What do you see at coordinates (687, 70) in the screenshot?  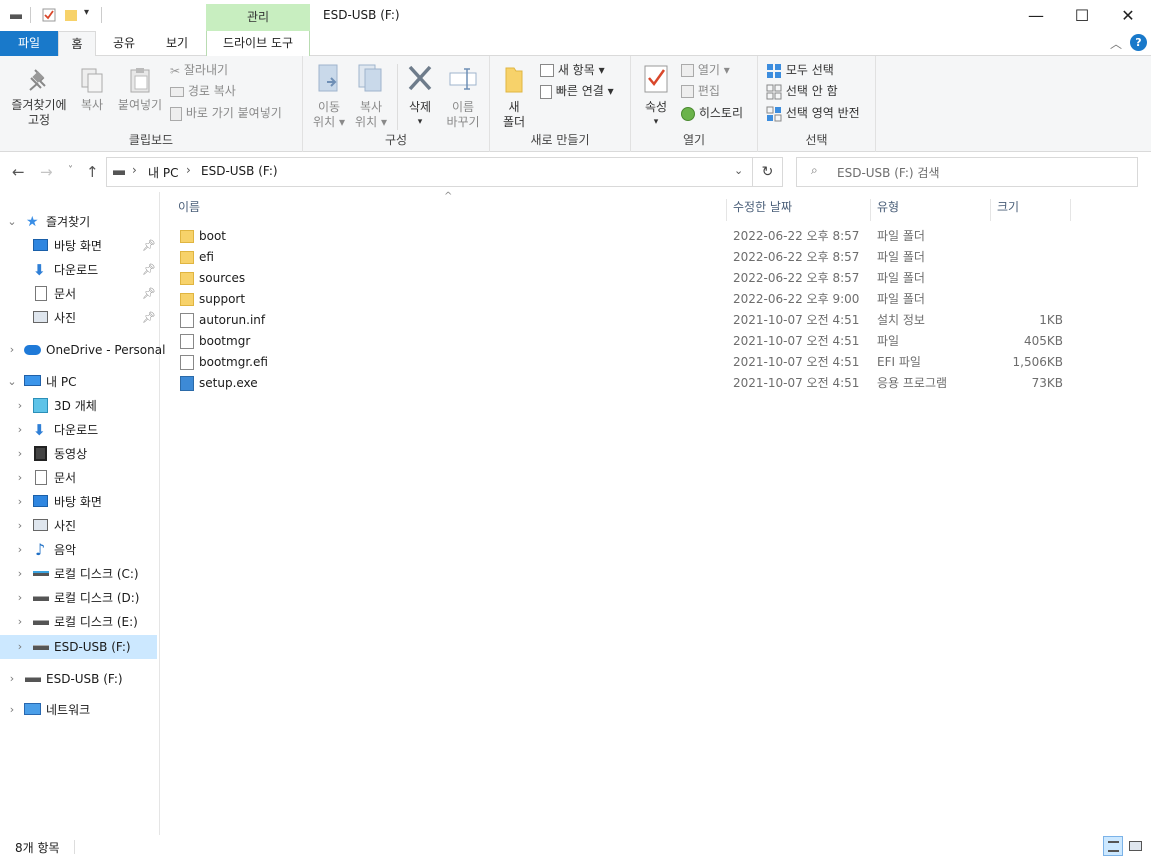 I see `open-icon` at bounding box center [687, 70].